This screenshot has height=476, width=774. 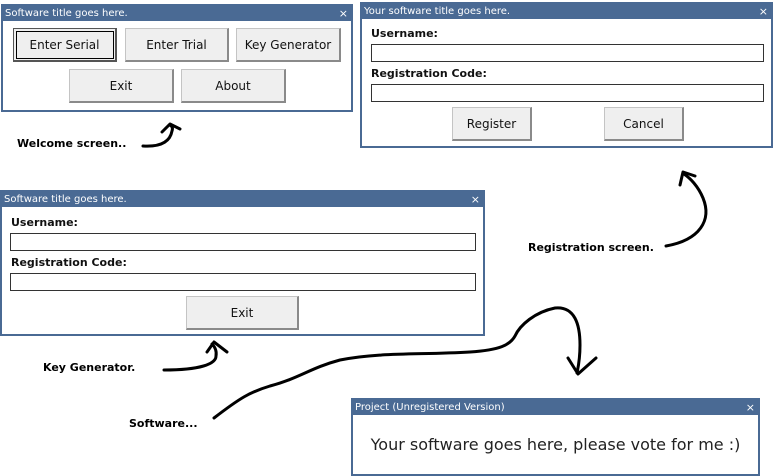 I want to click on keygen-title: Software title goes here., so click(x=65, y=199).